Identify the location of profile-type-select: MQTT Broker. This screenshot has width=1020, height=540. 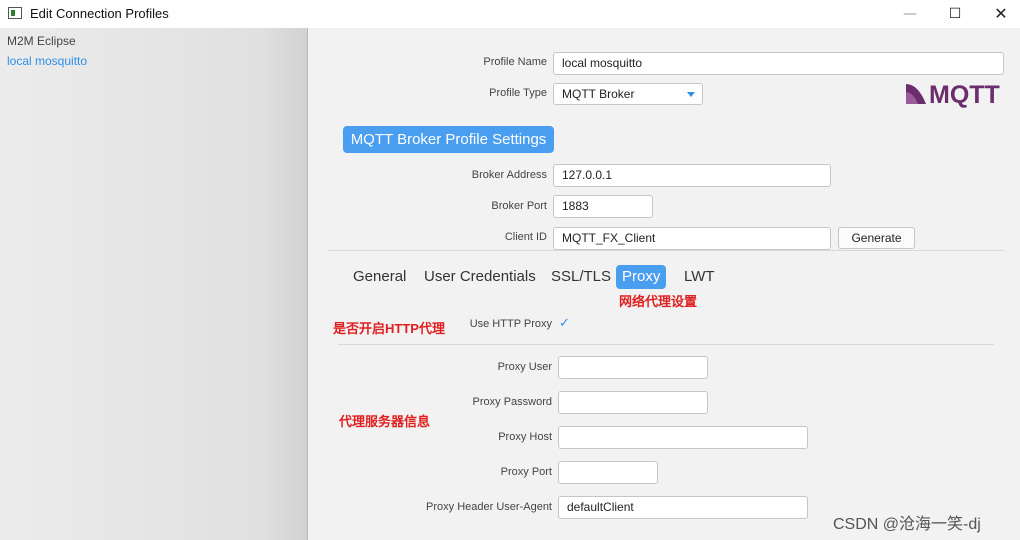
(628, 94).